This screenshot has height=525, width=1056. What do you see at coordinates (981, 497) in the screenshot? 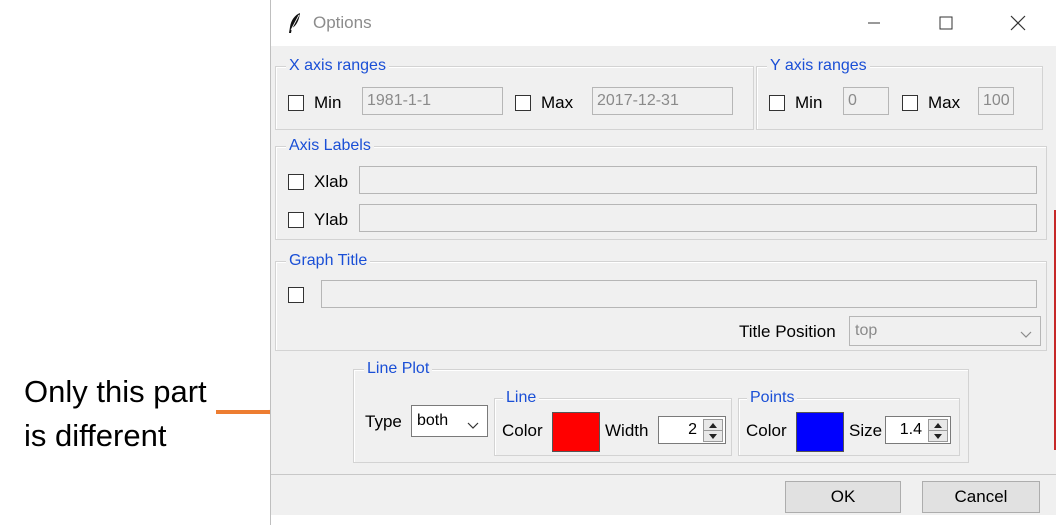
I see `cancel-button: Cancel` at bounding box center [981, 497].